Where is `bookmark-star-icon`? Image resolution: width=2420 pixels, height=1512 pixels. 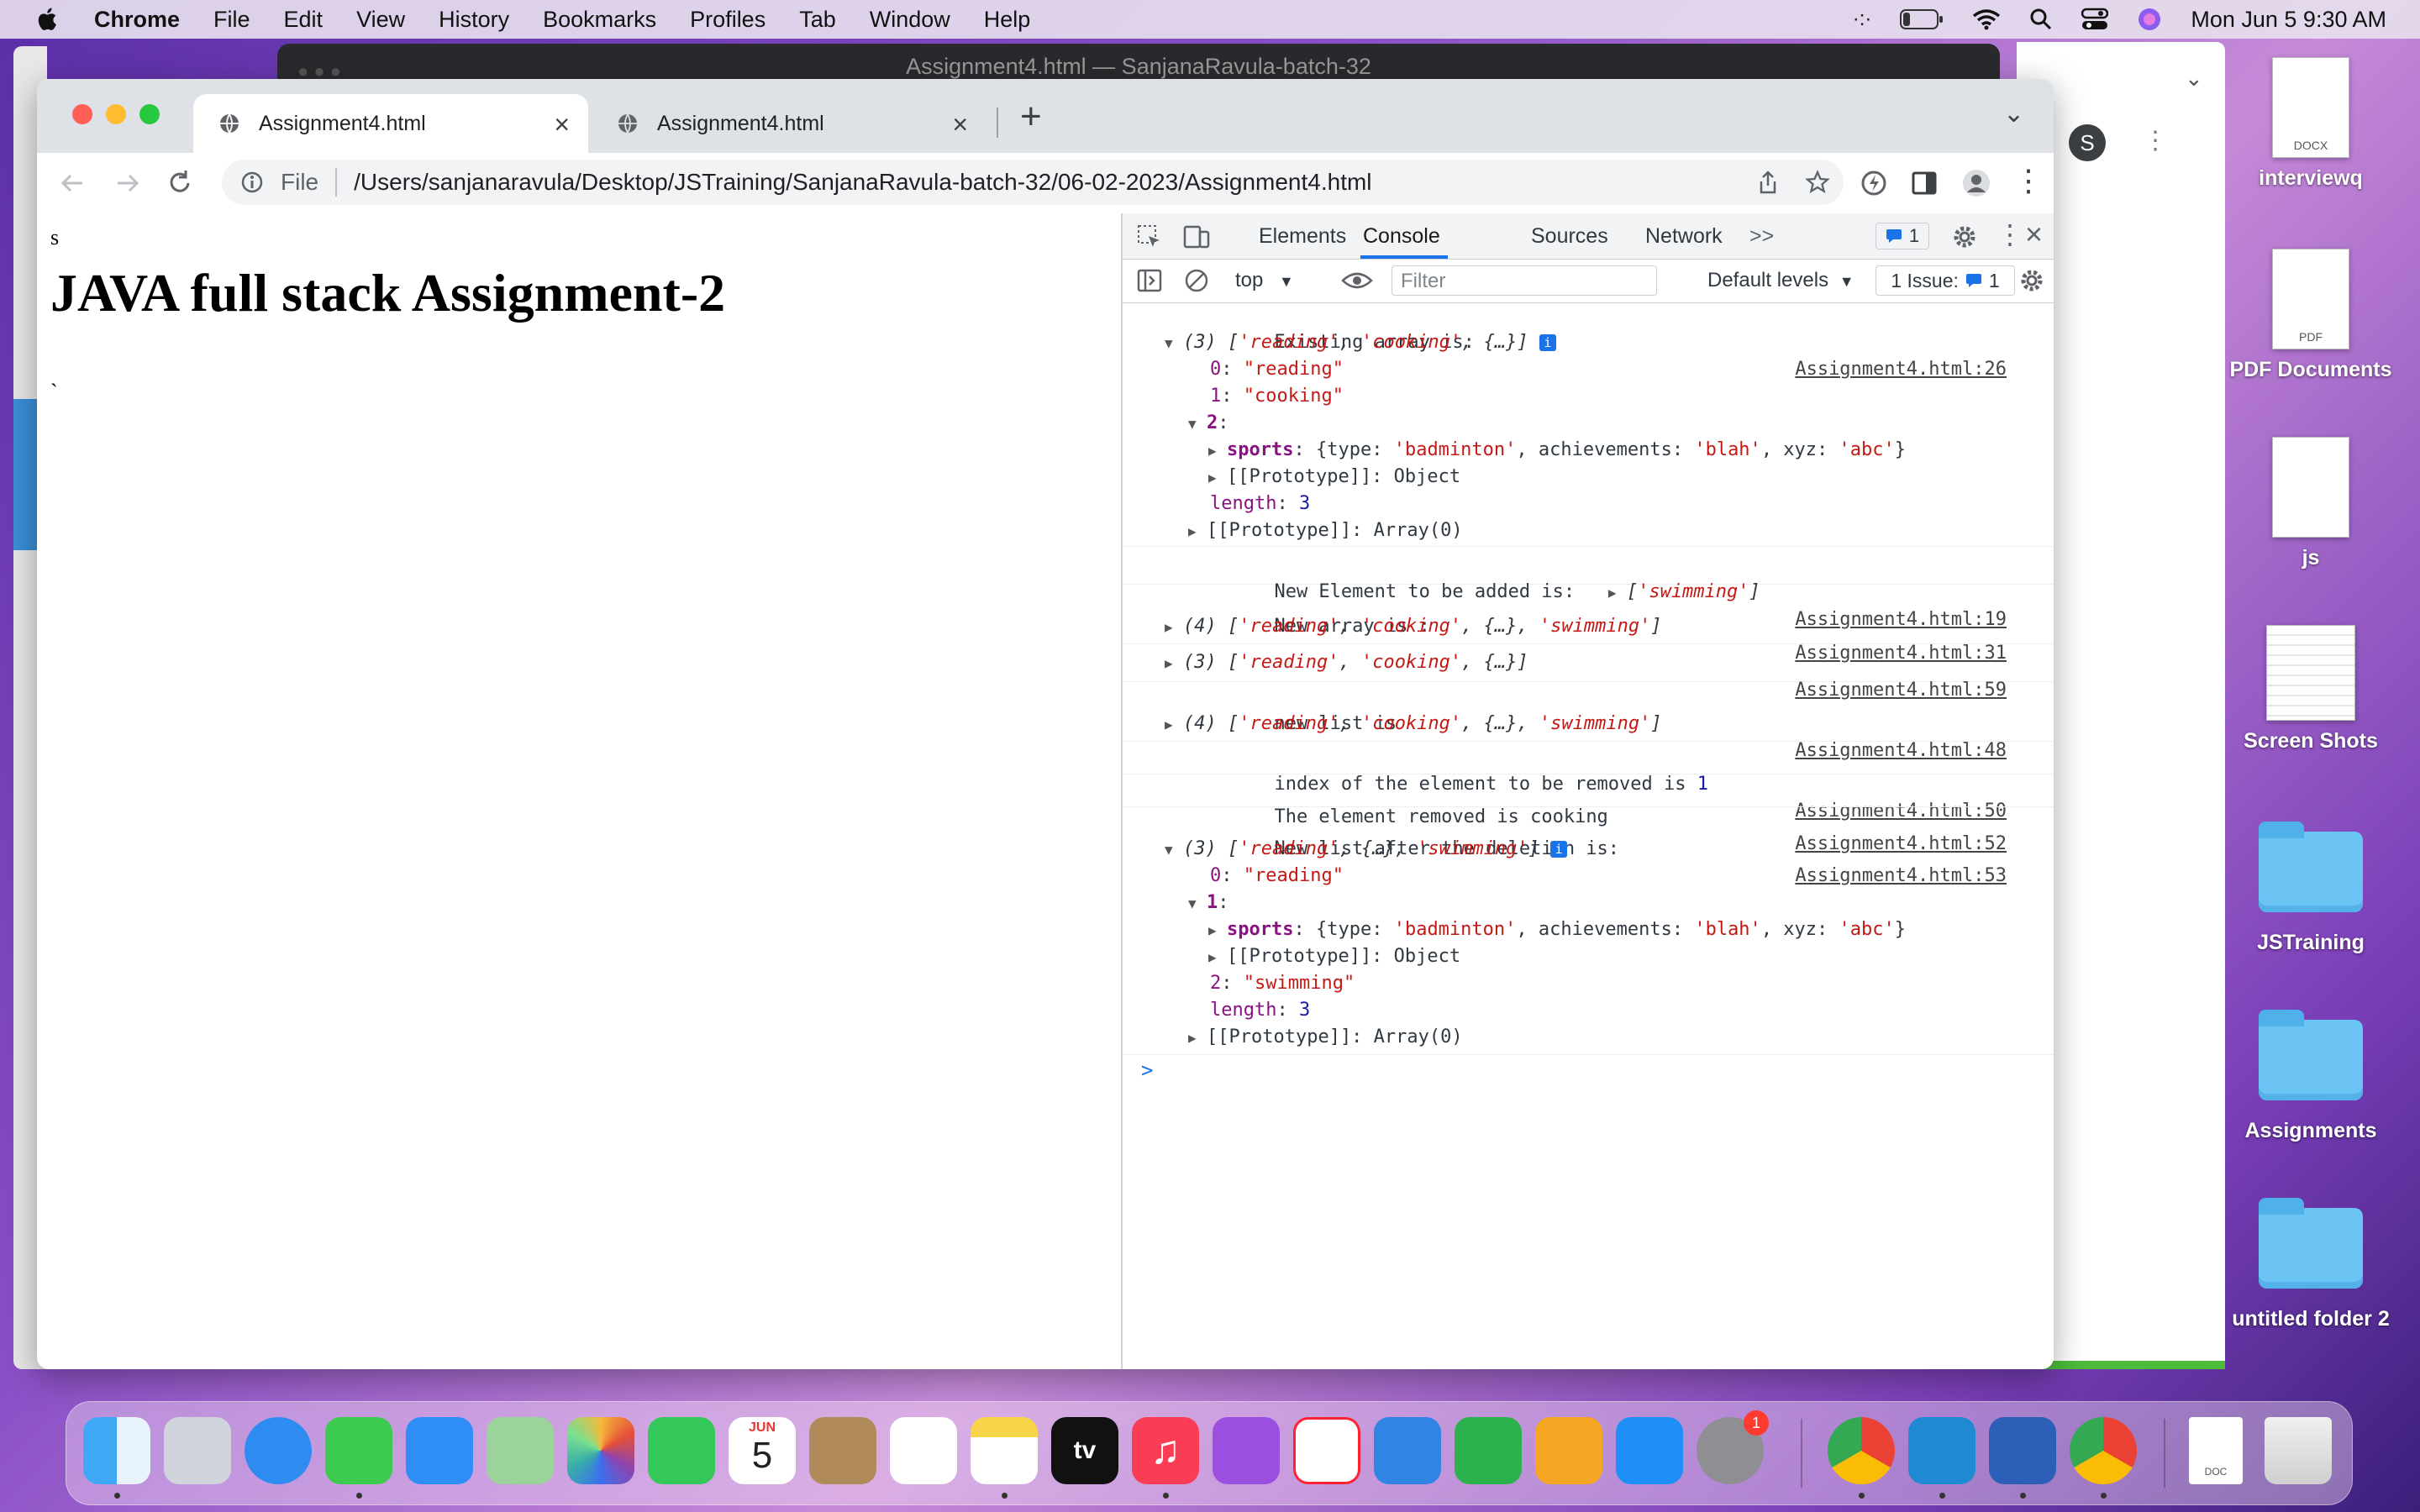 bookmark-star-icon is located at coordinates (1817, 182).